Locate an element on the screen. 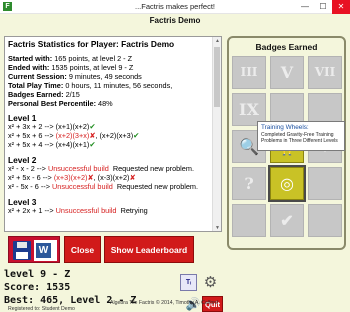  tooltip-title: Training Wheels: is located at coordinates (285, 127).